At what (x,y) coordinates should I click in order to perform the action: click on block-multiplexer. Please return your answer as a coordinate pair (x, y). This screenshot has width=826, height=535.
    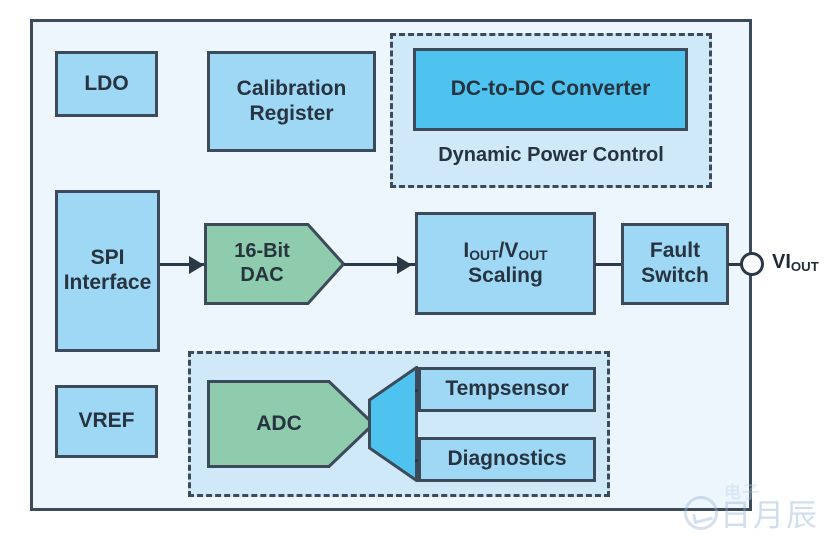
    Looking at the image, I should click on (393, 424).